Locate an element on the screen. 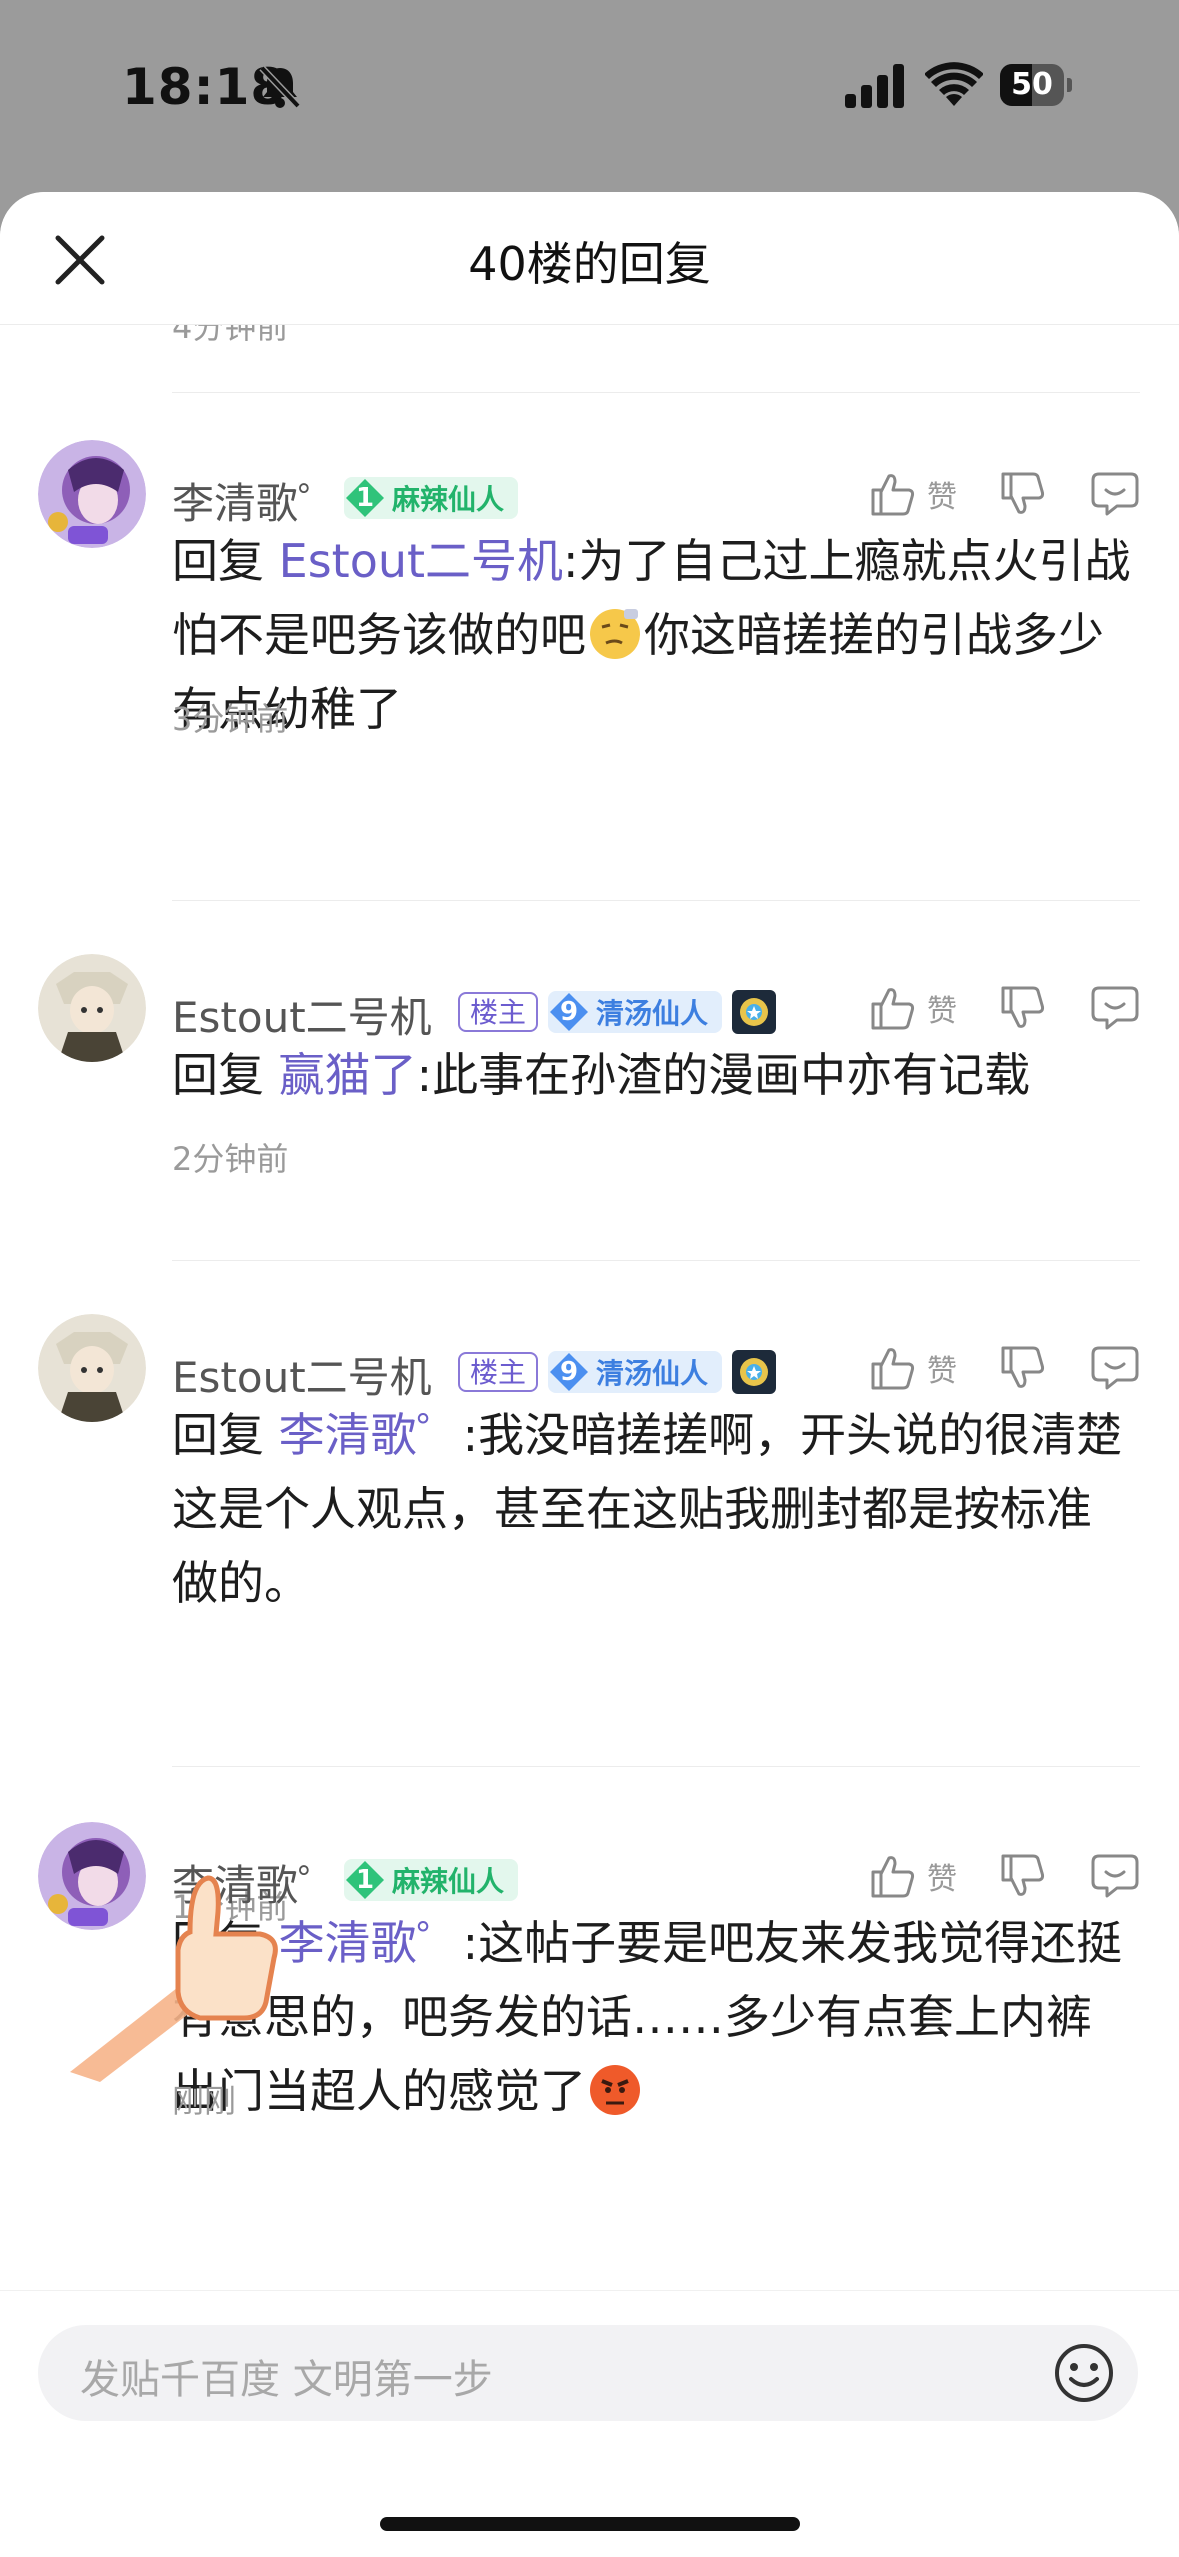 This screenshot has height=2557, width=1179. commenter-name: 李清歌゜ is located at coordinates (256, 500).